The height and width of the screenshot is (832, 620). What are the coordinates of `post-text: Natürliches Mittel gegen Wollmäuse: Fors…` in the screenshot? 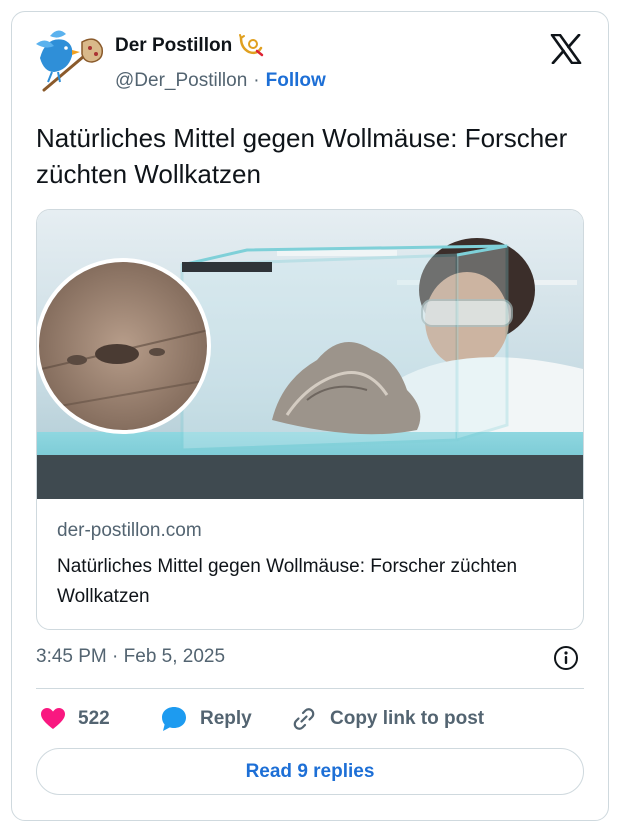 It's located at (302, 156).